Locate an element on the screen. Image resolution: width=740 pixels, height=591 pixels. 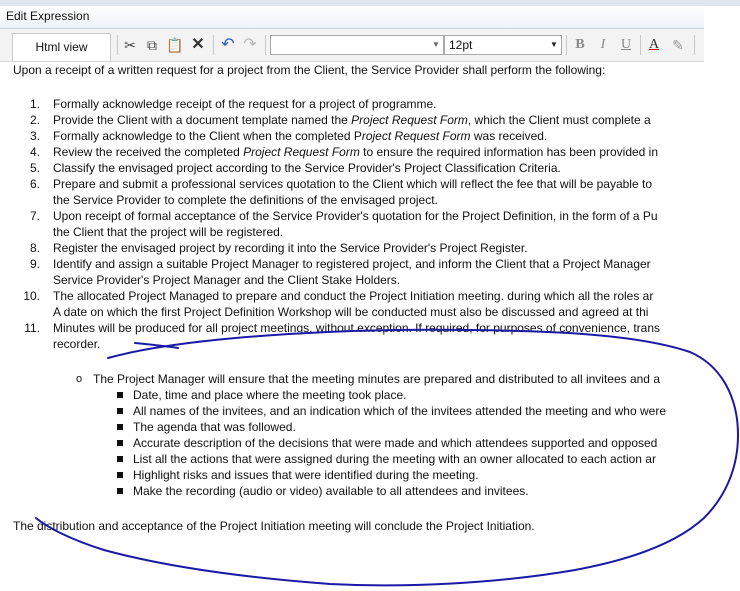
list-item-number: 9. is located at coordinates (34, 264).